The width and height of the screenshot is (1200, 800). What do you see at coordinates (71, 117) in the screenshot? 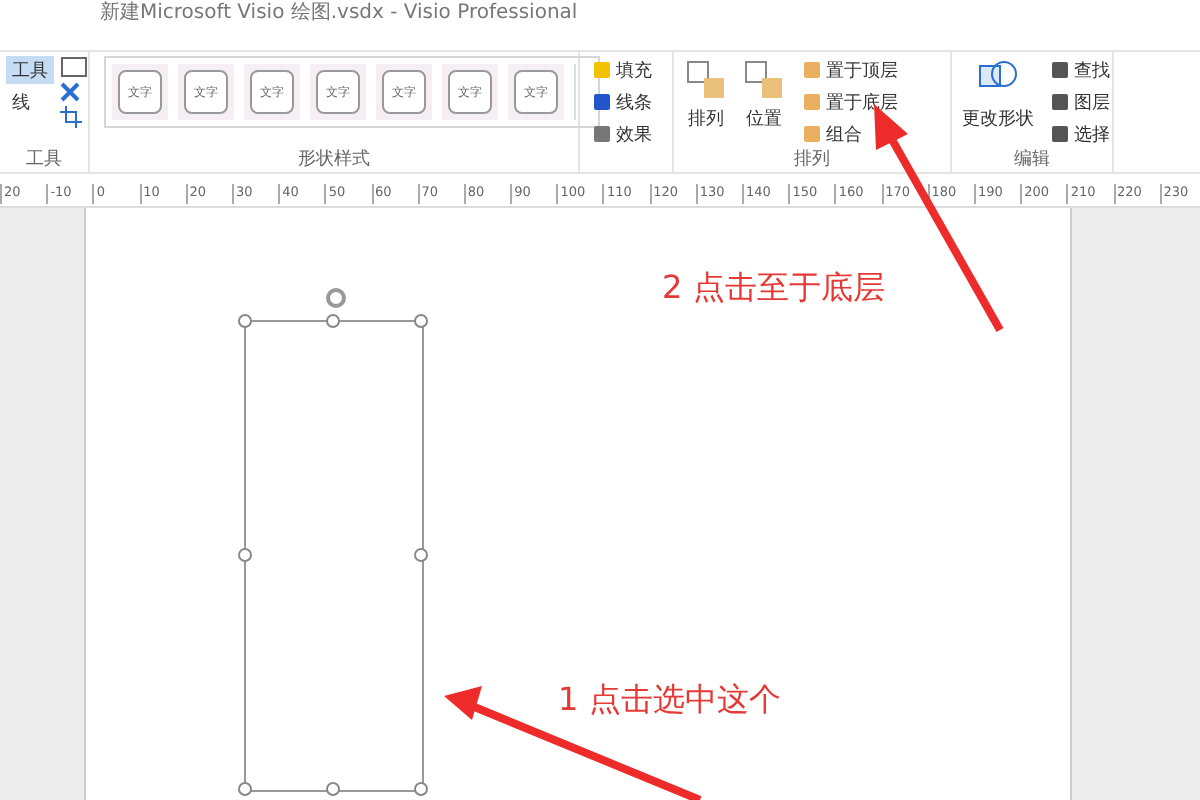
I see `crop-icon` at bounding box center [71, 117].